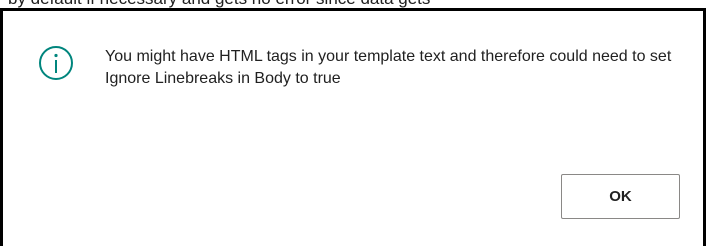 This screenshot has height=246, width=706. What do you see at coordinates (56, 63) in the screenshot?
I see `info-icon` at bounding box center [56, 63].